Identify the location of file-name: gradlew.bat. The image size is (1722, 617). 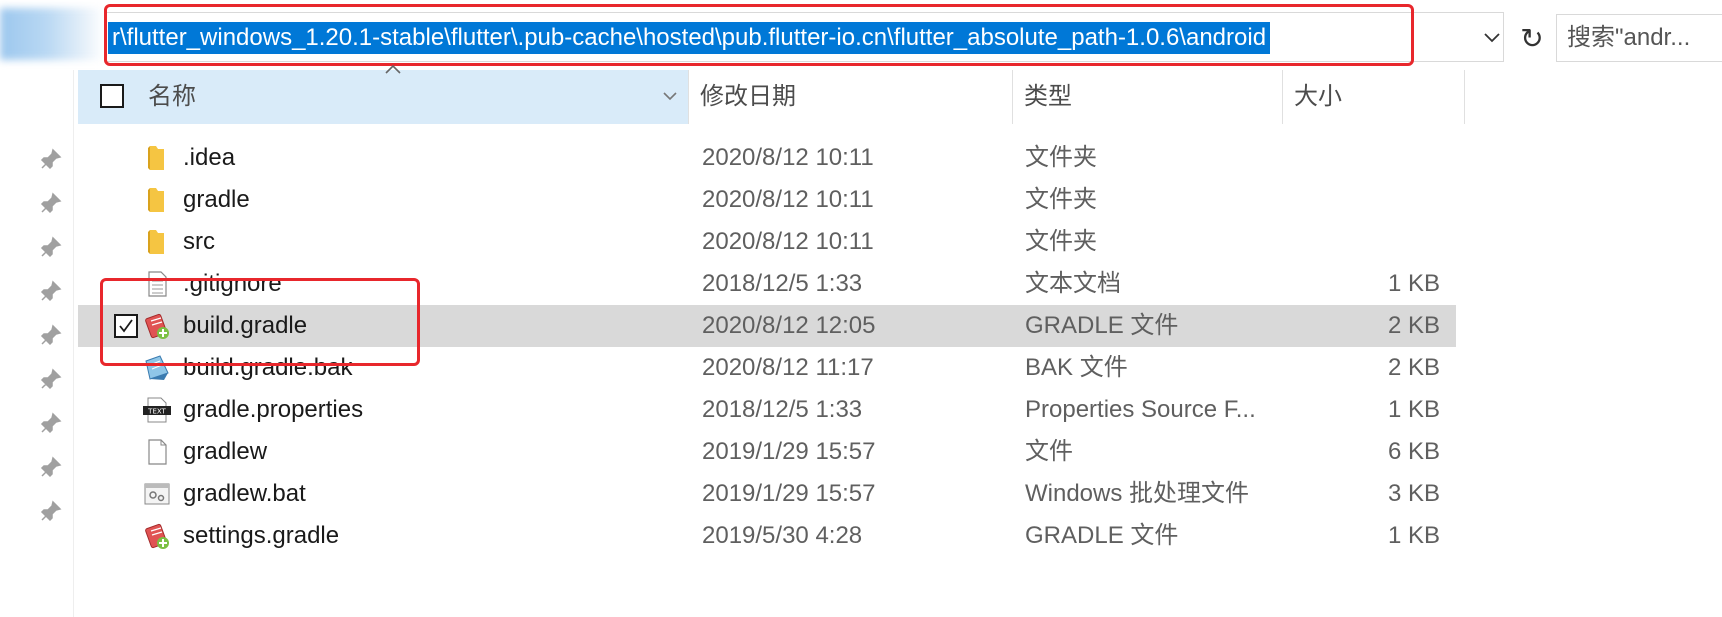
(244, 494).